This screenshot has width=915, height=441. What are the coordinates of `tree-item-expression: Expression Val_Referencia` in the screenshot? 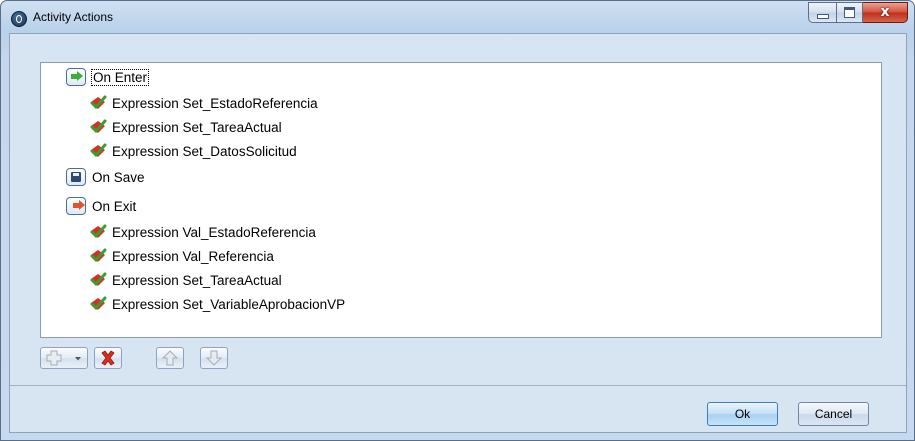 It's located at (181, 256).